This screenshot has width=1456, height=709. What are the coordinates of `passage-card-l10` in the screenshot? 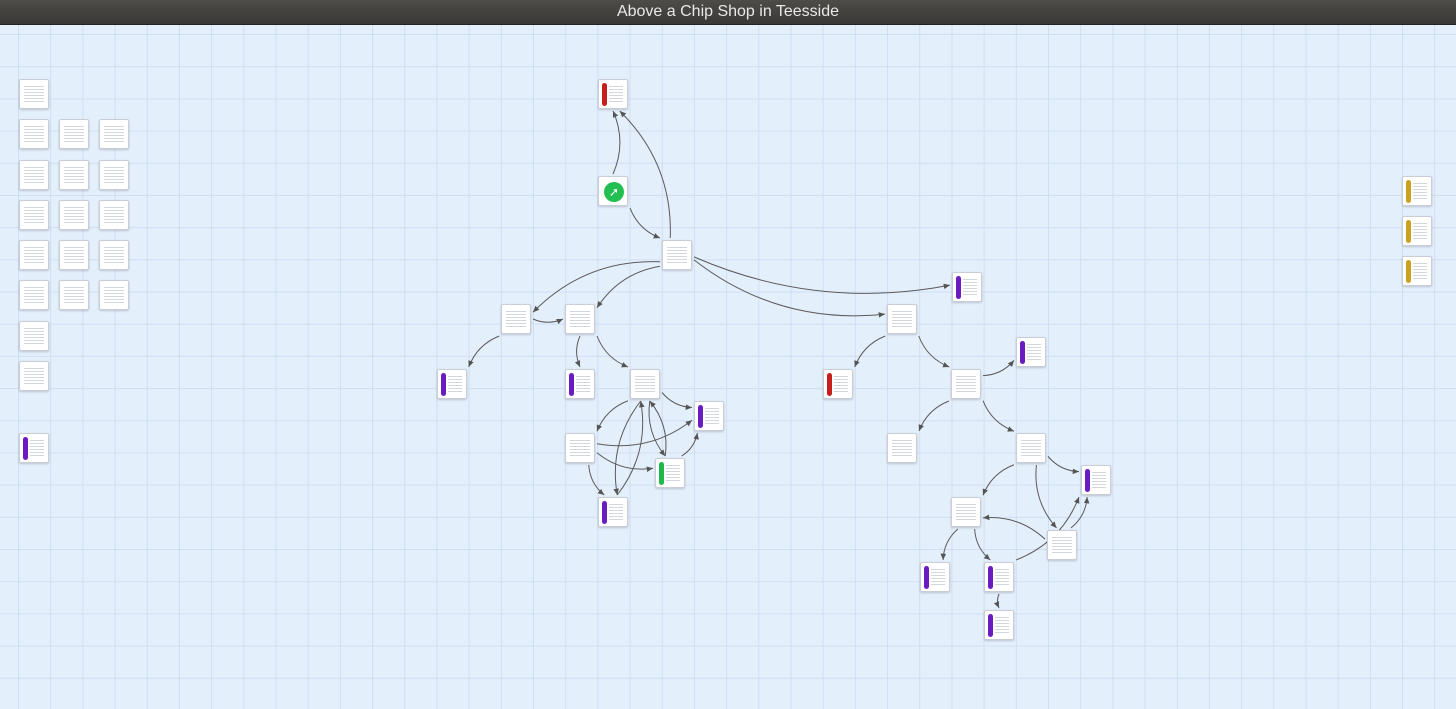 It's located at (114, 215).